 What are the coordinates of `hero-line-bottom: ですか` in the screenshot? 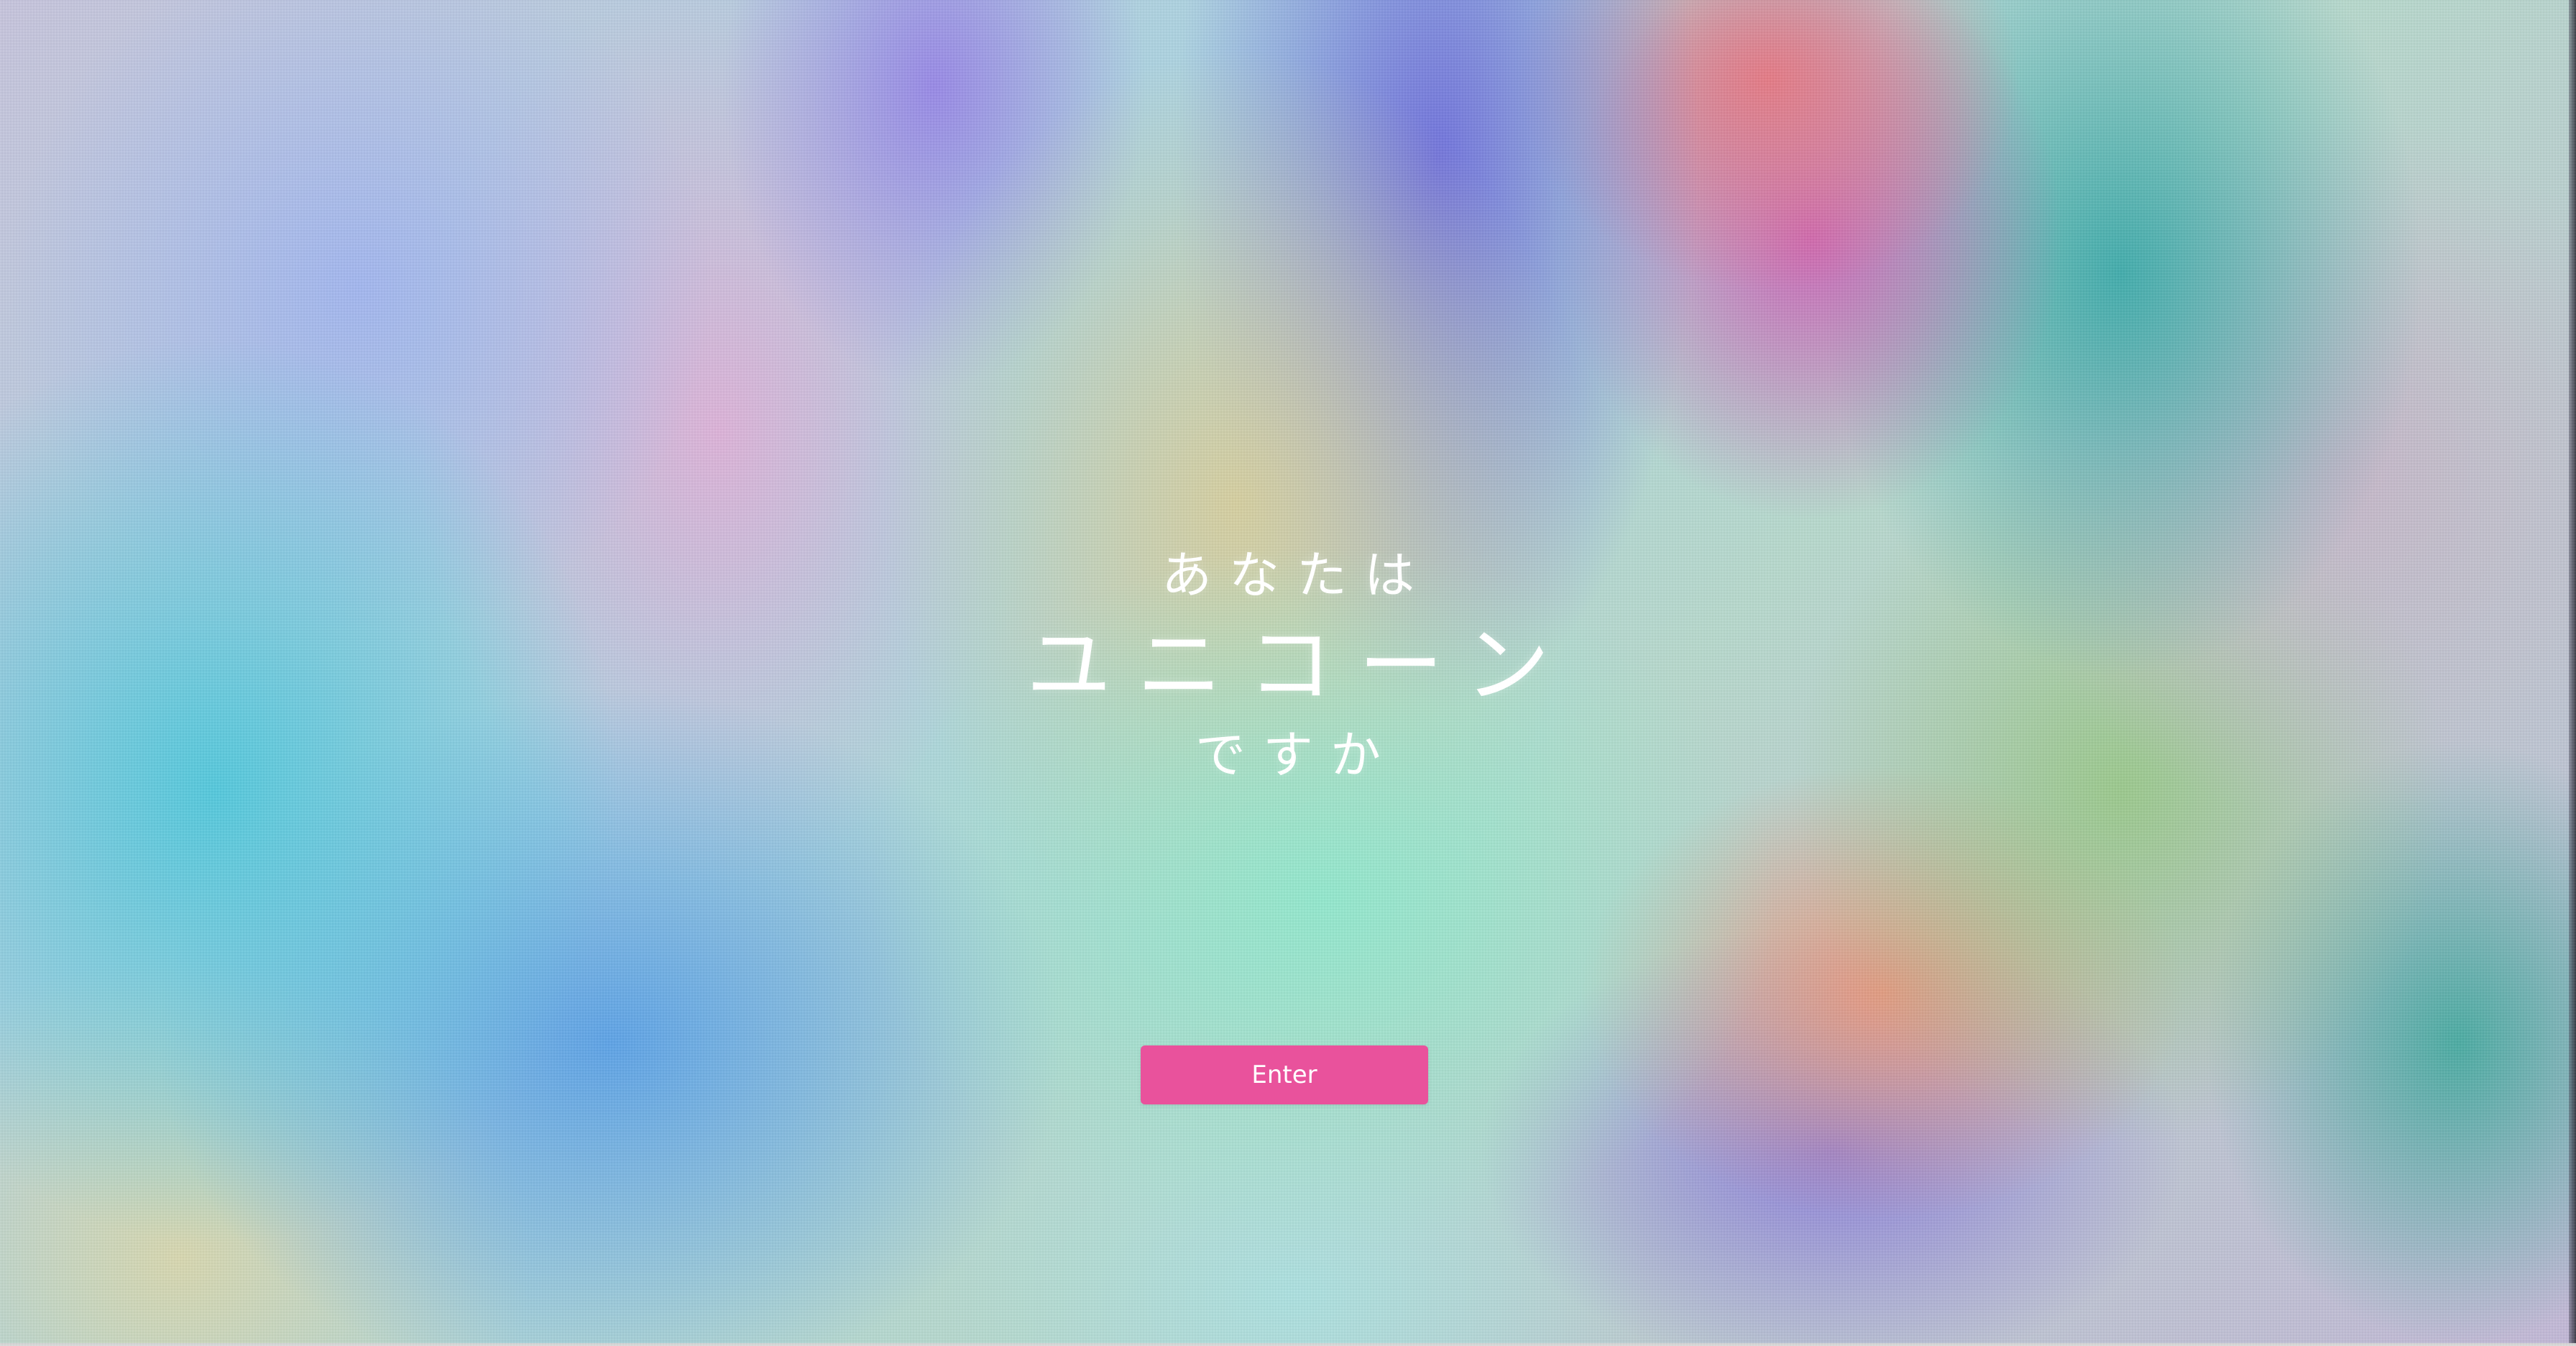 It's located at (1296, 754).